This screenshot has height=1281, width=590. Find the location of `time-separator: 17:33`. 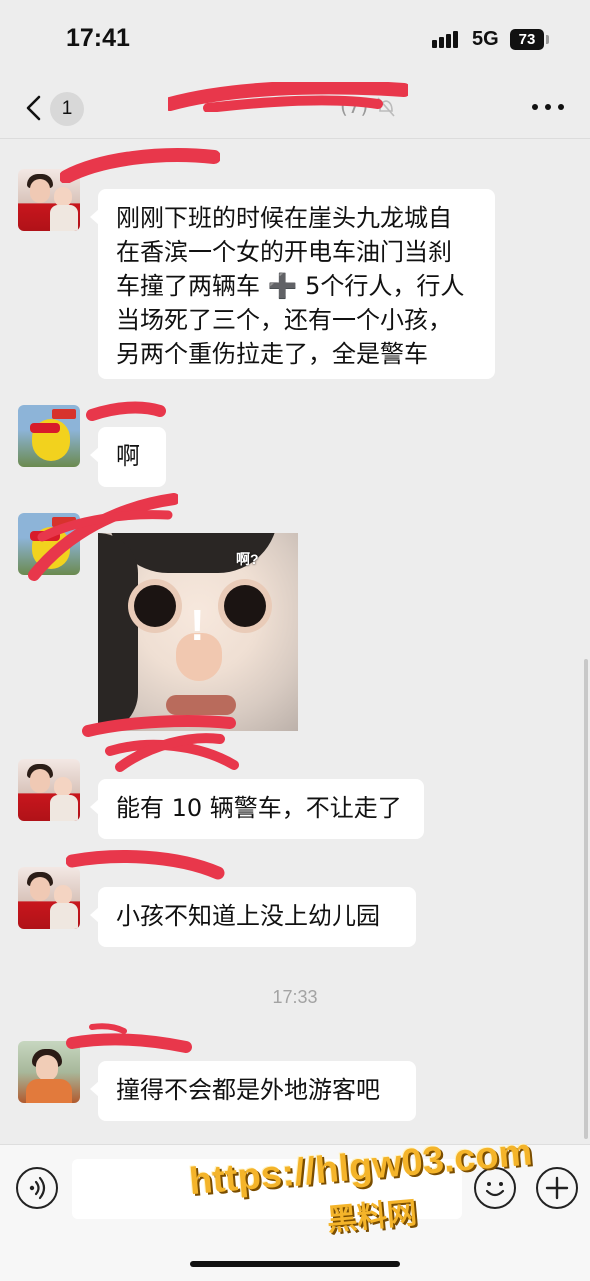

time-separator: 17:33 is located at coordinates (295, 997).